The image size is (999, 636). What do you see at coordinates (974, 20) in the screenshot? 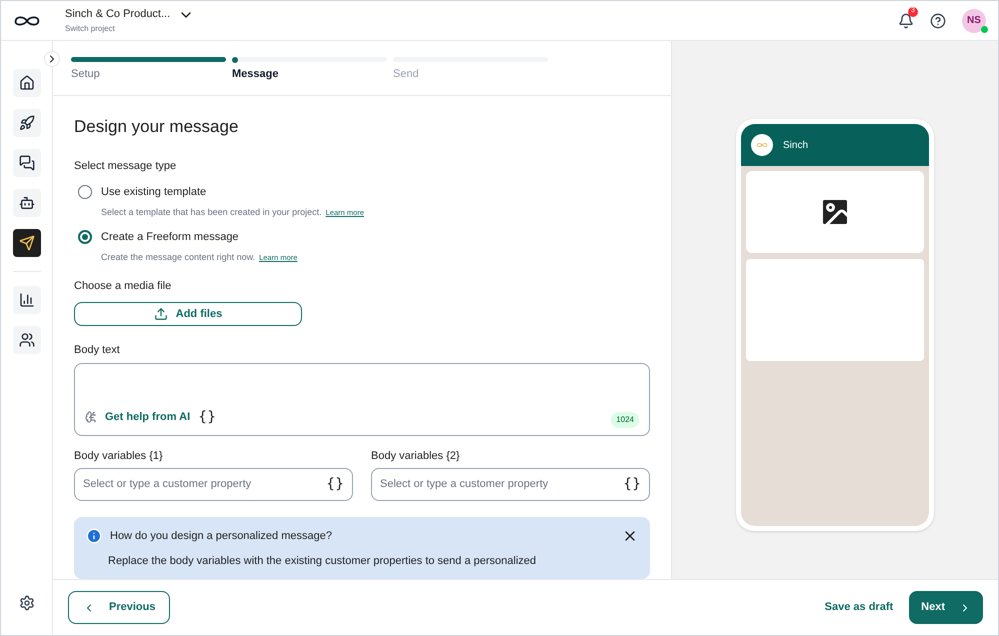
I see `user-avatar: NS` at bounding box center [974, 20].